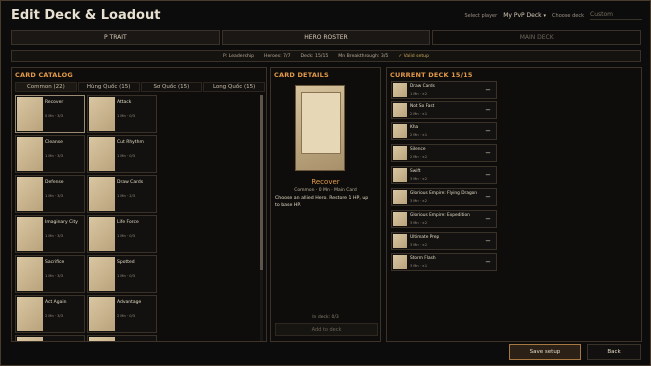 The width and height of the screenshot is (651, 366). I want to click on catalog-scrollbar-thumb, so click(261, 182).